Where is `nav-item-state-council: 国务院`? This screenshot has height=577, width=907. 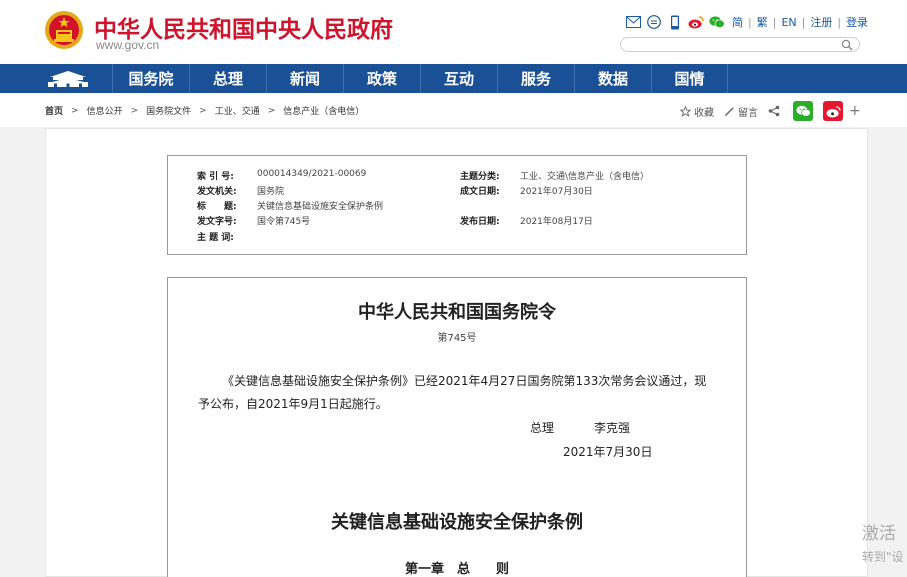 nav-item-state-council: 国务院 is located at coordinates (150, 78).